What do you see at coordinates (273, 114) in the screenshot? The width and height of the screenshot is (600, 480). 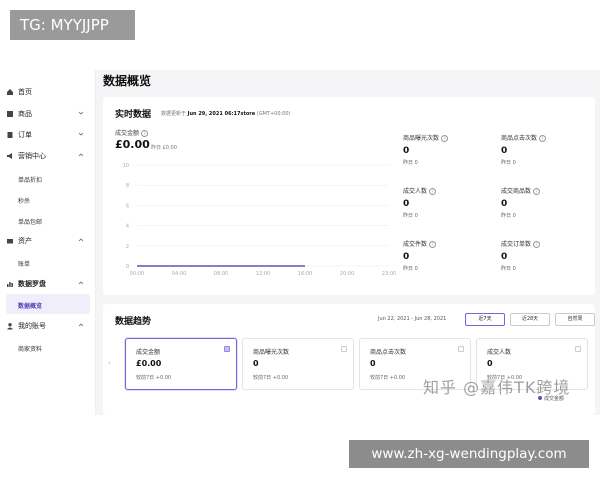 I see `update-timezone: (GMT+00:00)` at bounding box center [273, 114].